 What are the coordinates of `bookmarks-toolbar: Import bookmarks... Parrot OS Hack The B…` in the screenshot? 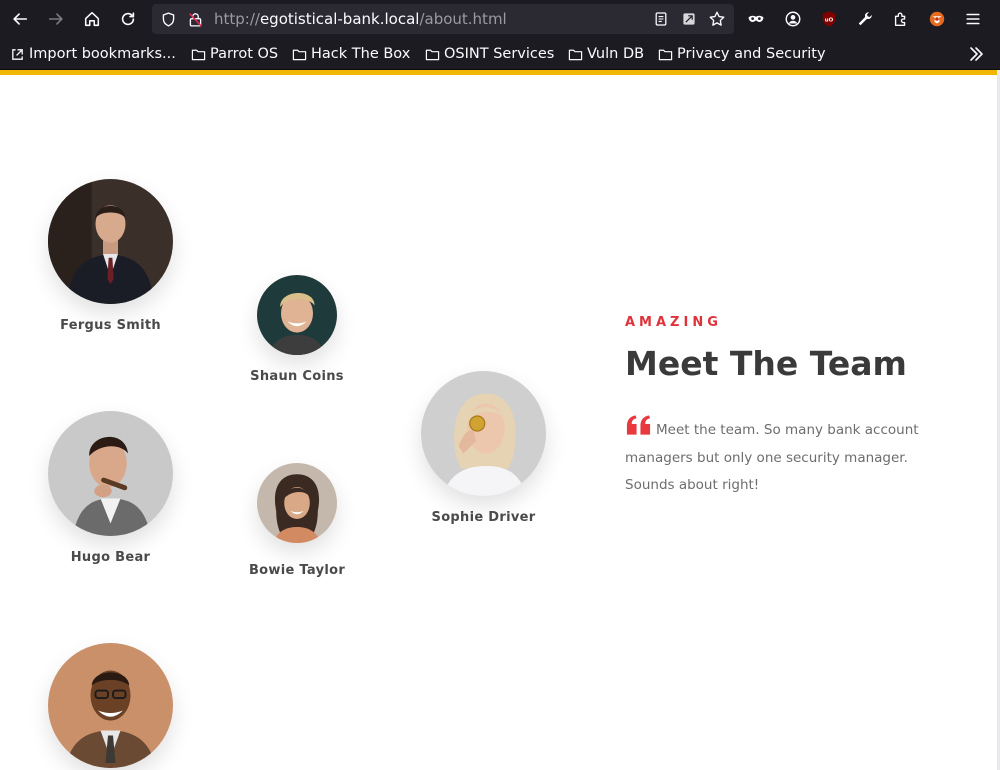 It's located at (500, 54).